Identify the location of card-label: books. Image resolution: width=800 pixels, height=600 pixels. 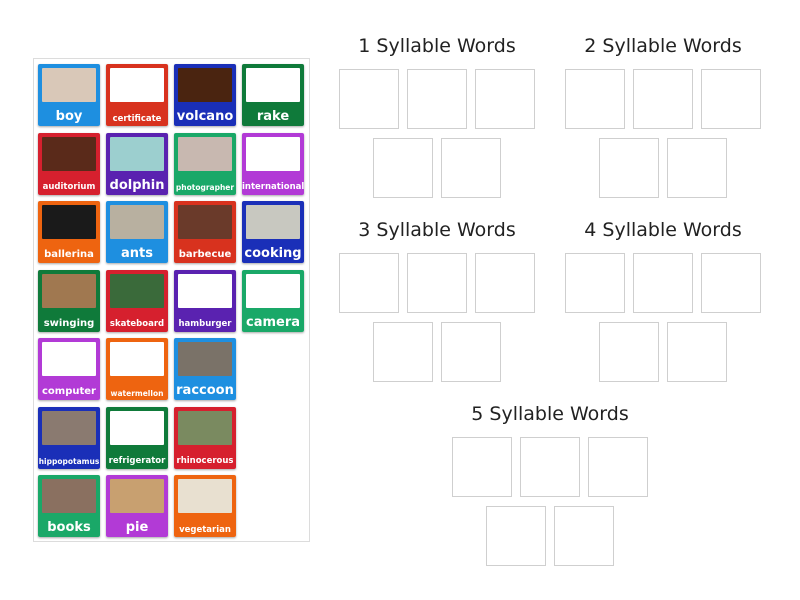
(69, 527).